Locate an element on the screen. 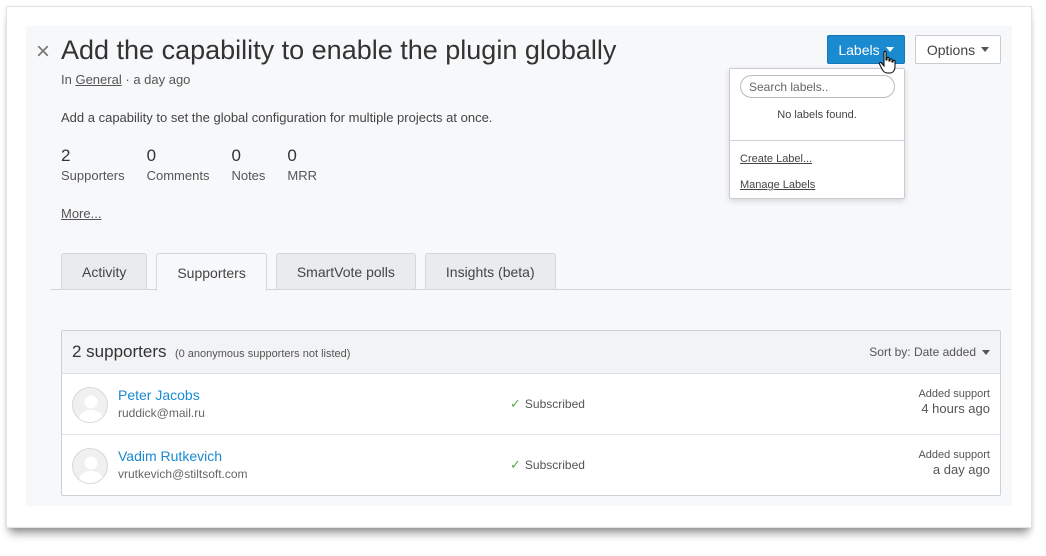 This screenshot has height=556, width=1046. tab-supporters: Supporters is located at coordinates (211, 272).